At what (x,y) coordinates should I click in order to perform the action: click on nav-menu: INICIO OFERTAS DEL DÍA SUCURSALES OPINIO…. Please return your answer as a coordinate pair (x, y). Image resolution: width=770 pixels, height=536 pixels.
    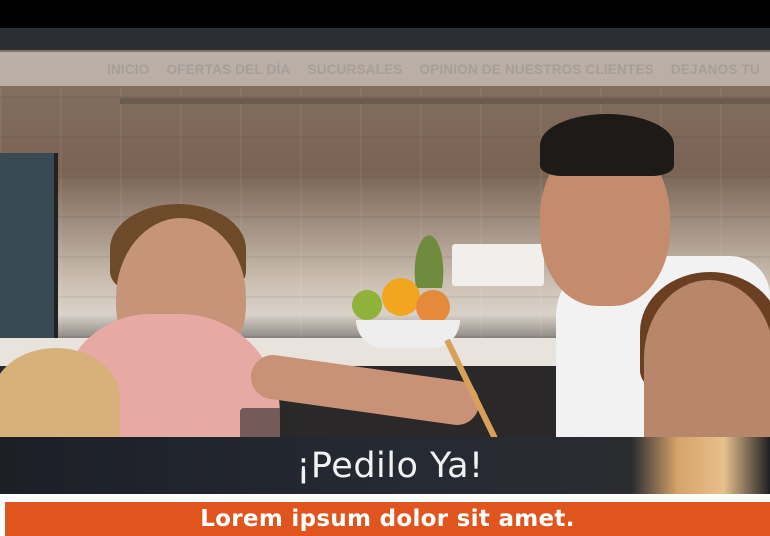
    Looking at the image, I should click on (433, 69).